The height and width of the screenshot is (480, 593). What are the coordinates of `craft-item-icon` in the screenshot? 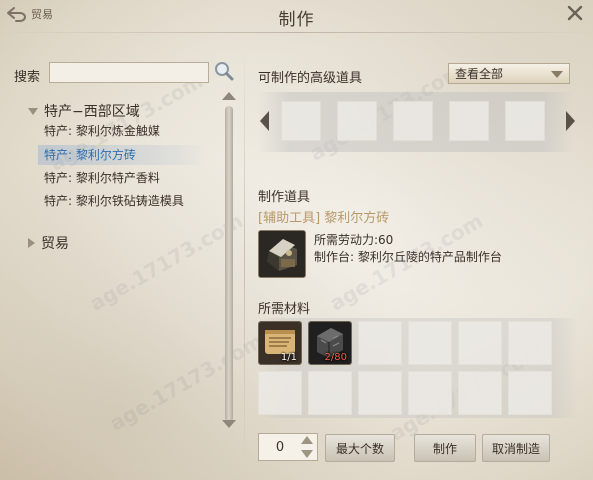 It's located at (282, 254).